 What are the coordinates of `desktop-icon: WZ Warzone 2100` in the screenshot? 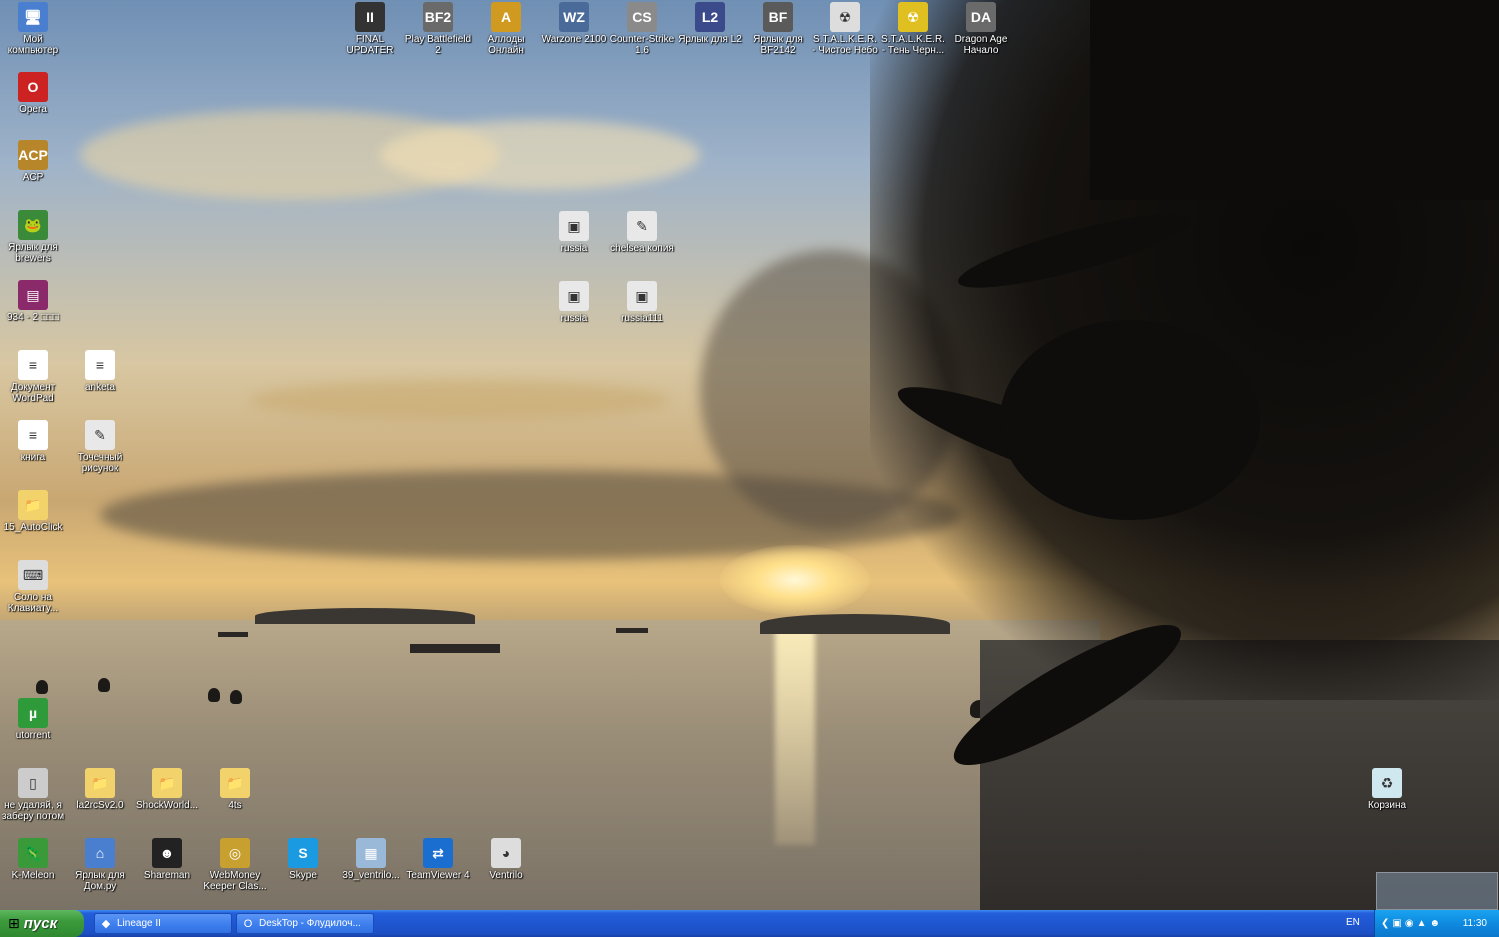 It's located at (574, 23).